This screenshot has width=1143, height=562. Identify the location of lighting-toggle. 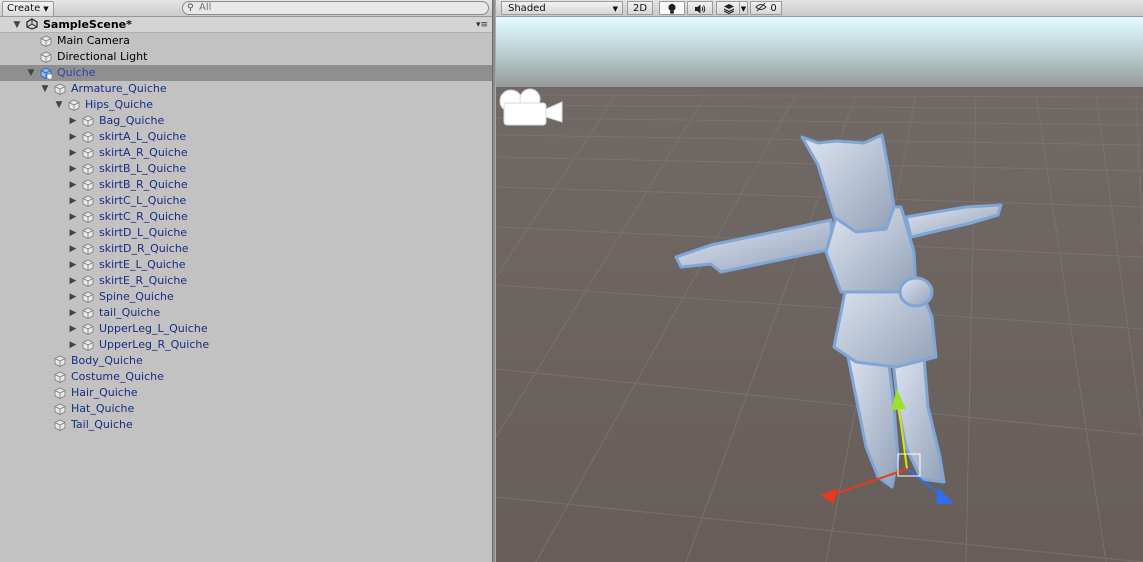
(672, 8).